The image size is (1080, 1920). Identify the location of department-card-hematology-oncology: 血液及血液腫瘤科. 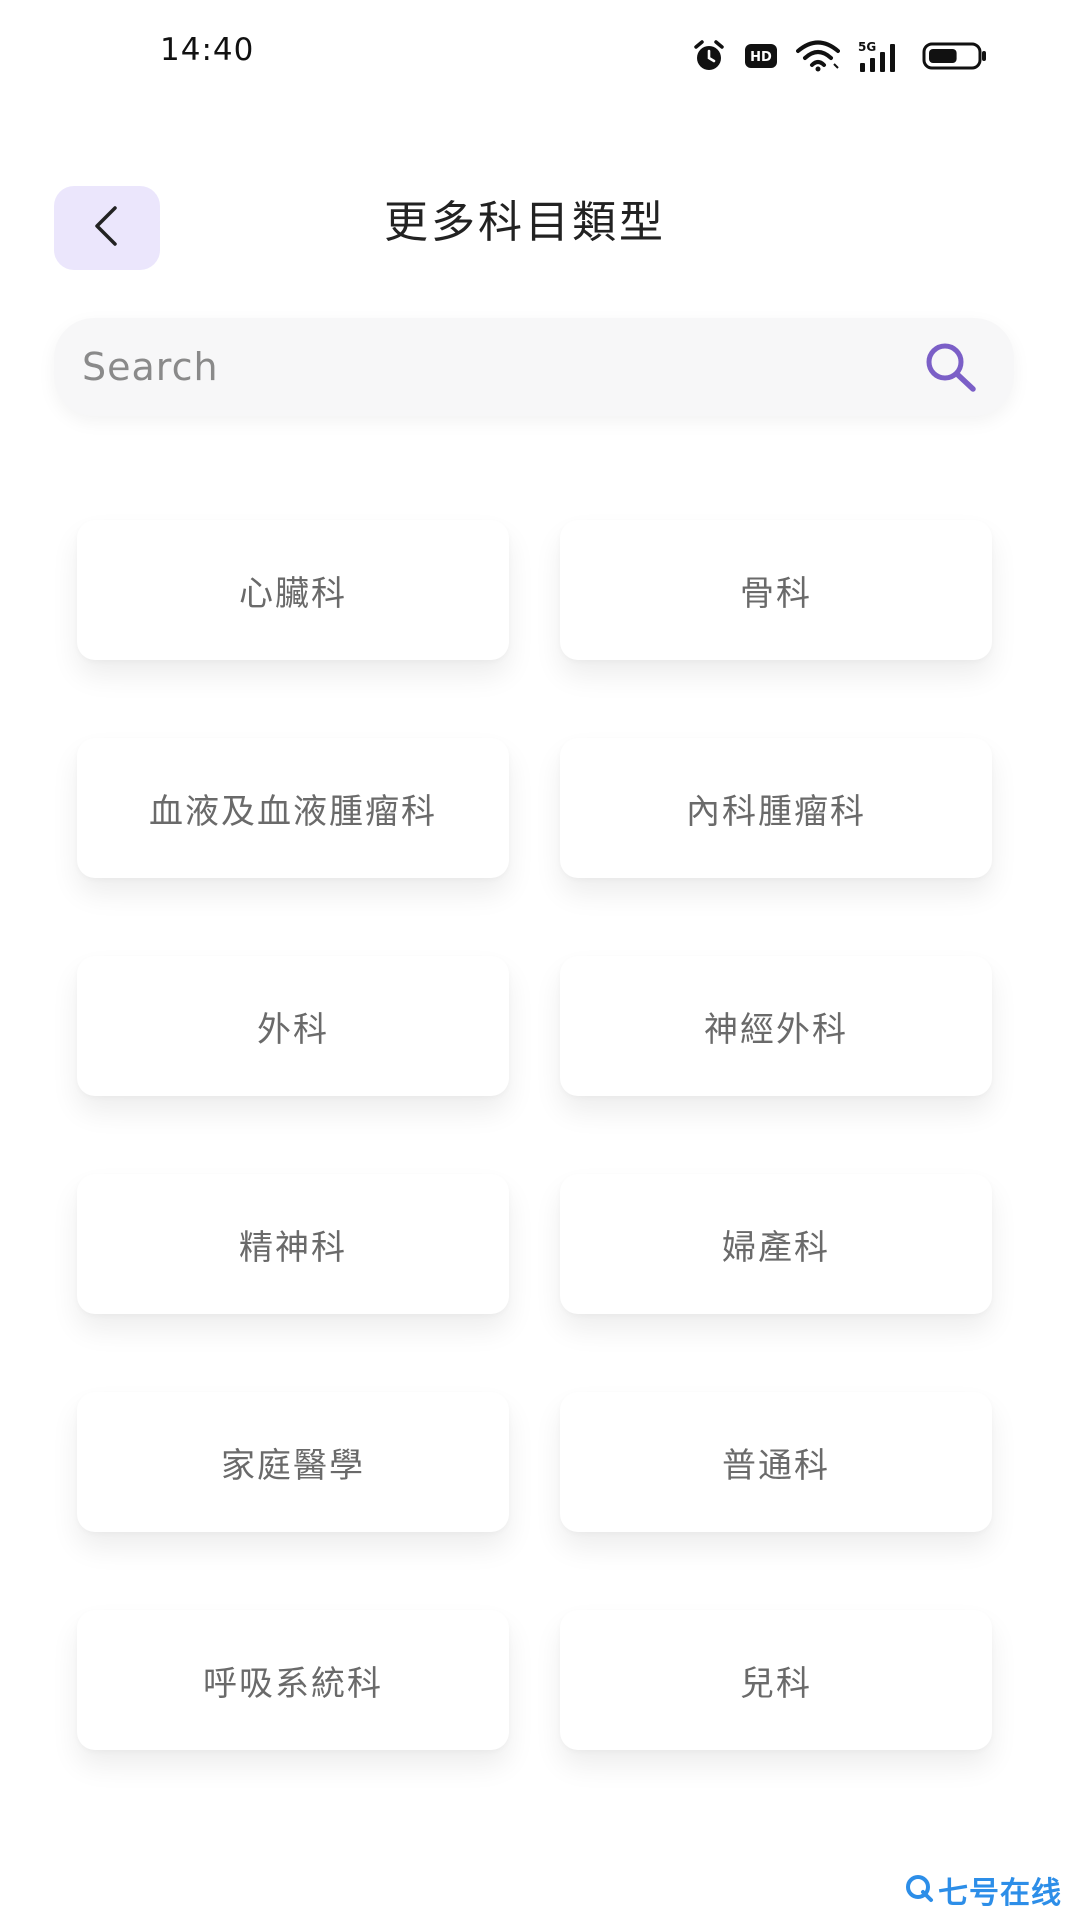
(293, 808).